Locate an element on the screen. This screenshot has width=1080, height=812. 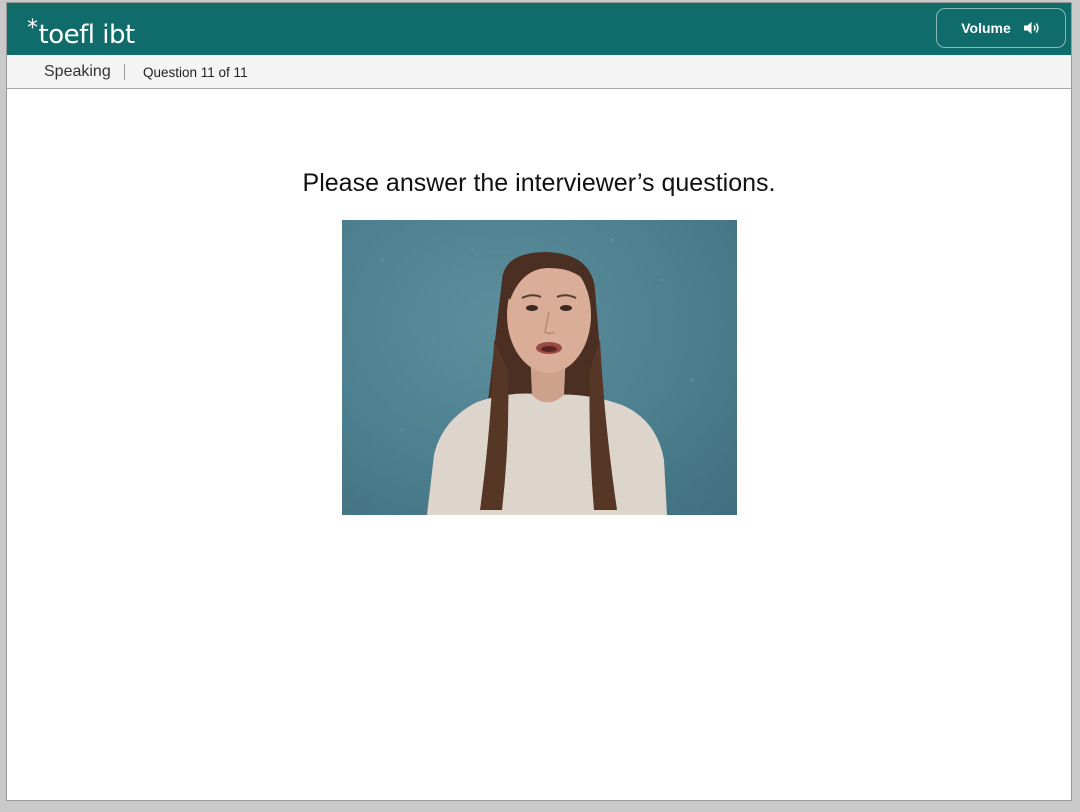
logo-text: toefl ibt is located at coordinates (87, 35).